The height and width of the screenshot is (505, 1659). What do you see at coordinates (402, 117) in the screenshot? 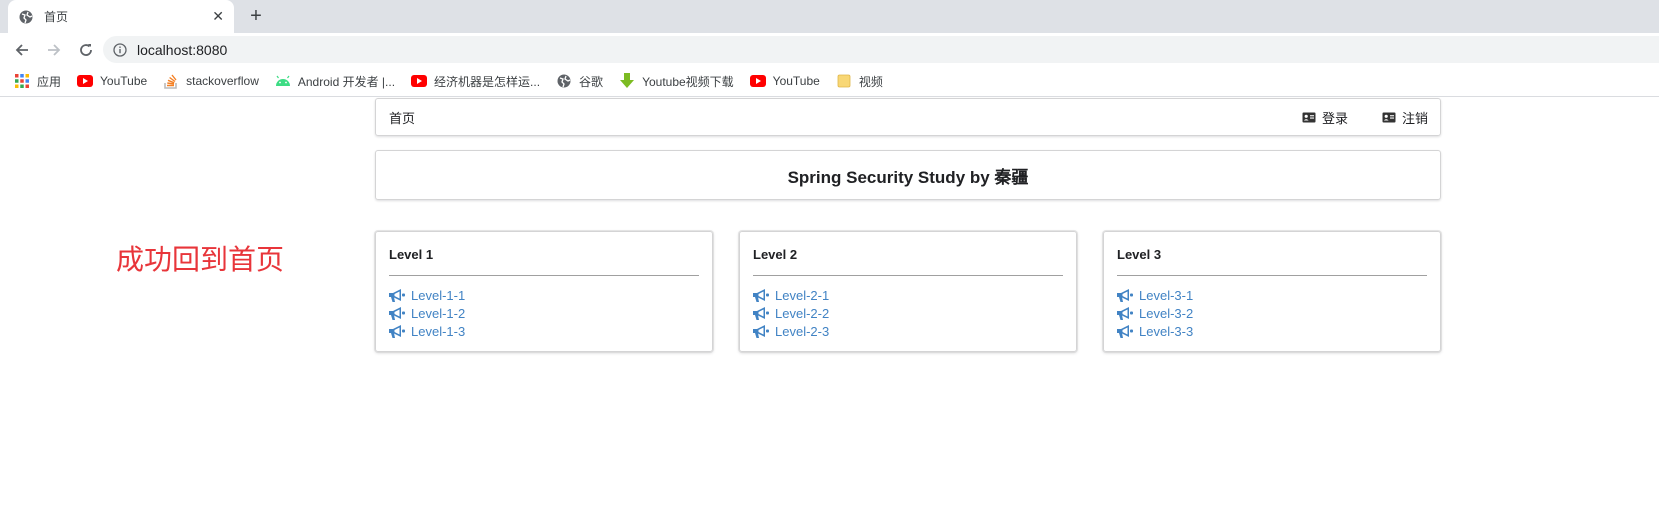
I see `nav-home-link: 首页` at bounding box center [402, 117].